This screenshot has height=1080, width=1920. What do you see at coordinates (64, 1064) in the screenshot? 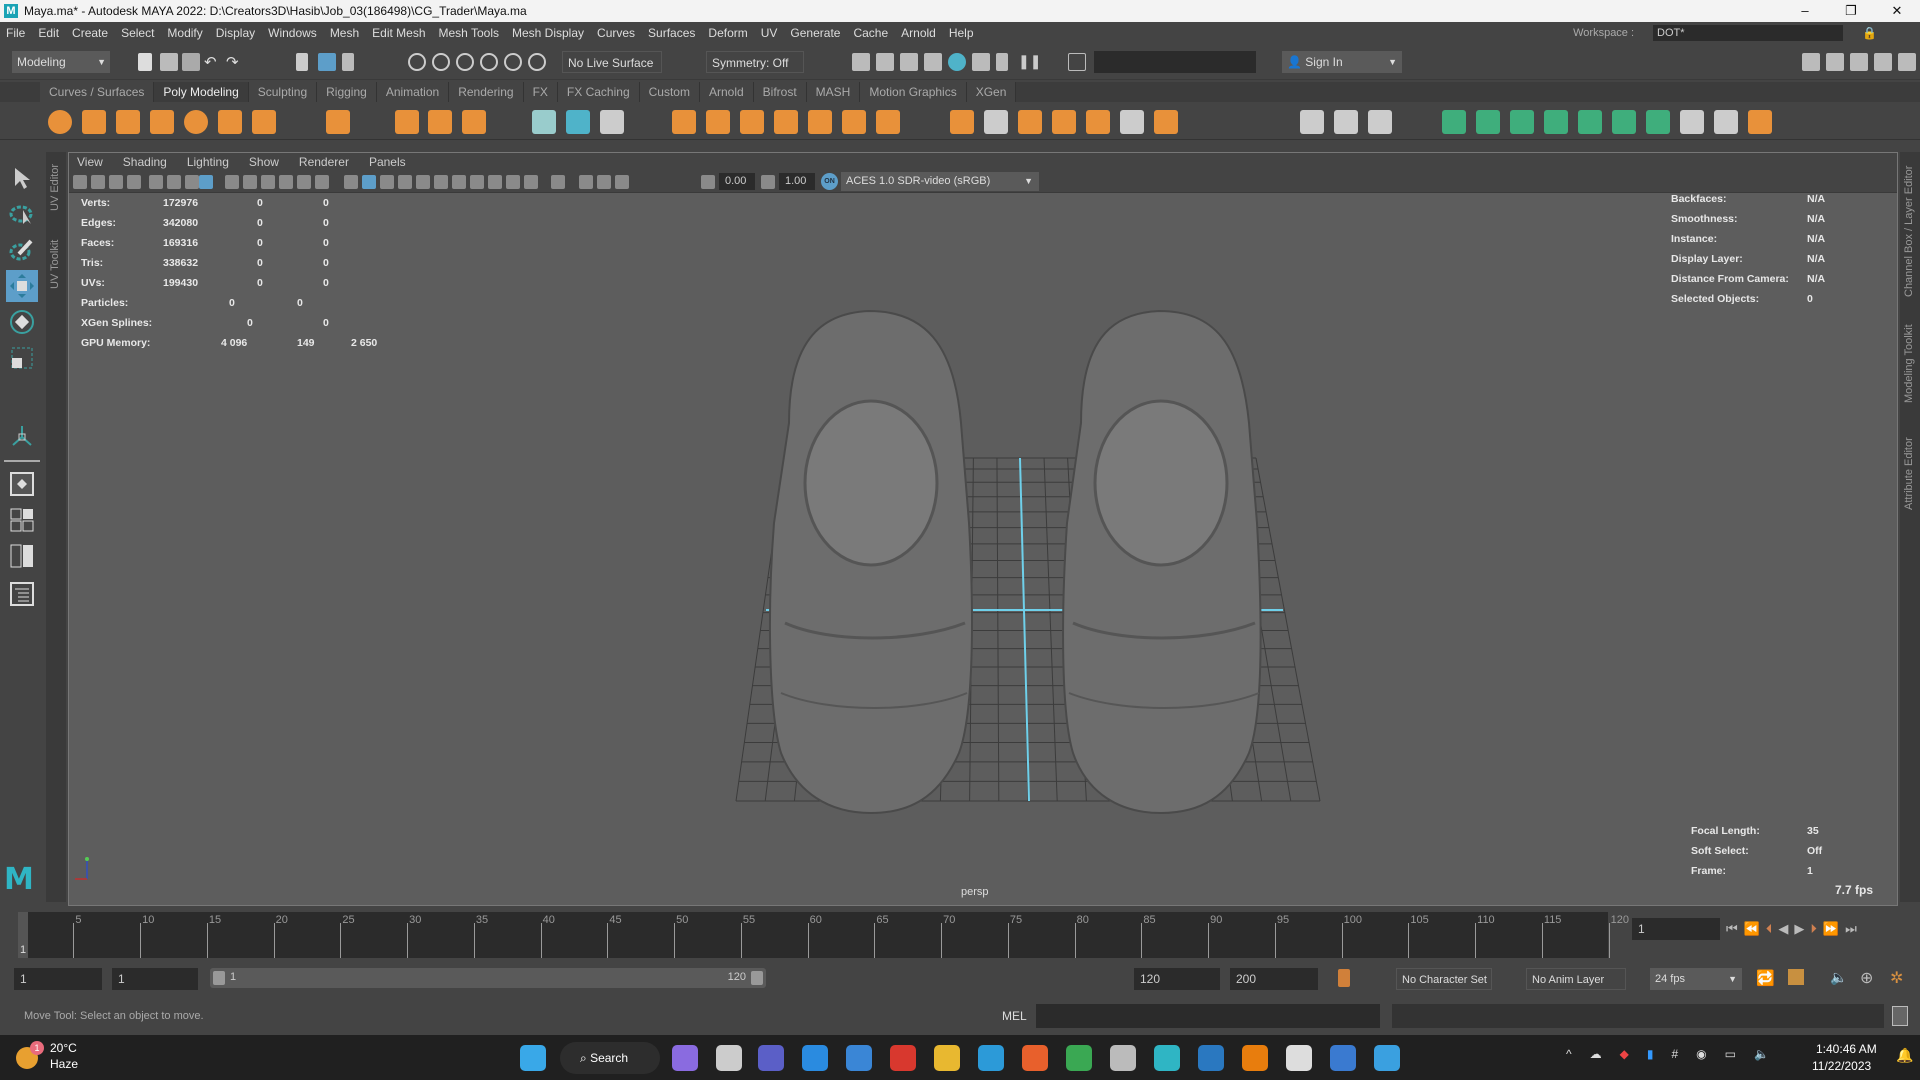
I see `weather-condition: Haze` at bounding box center [64, 1064].